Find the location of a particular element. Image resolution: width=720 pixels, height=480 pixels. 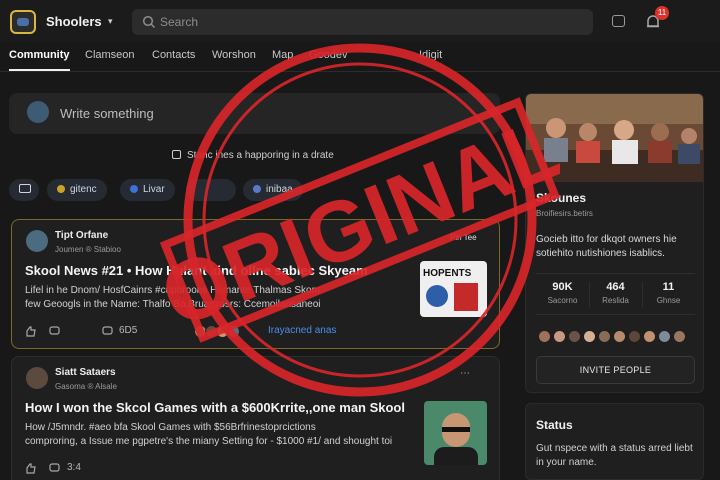

tab-members: Goodev is located at coordinates (328, 55).